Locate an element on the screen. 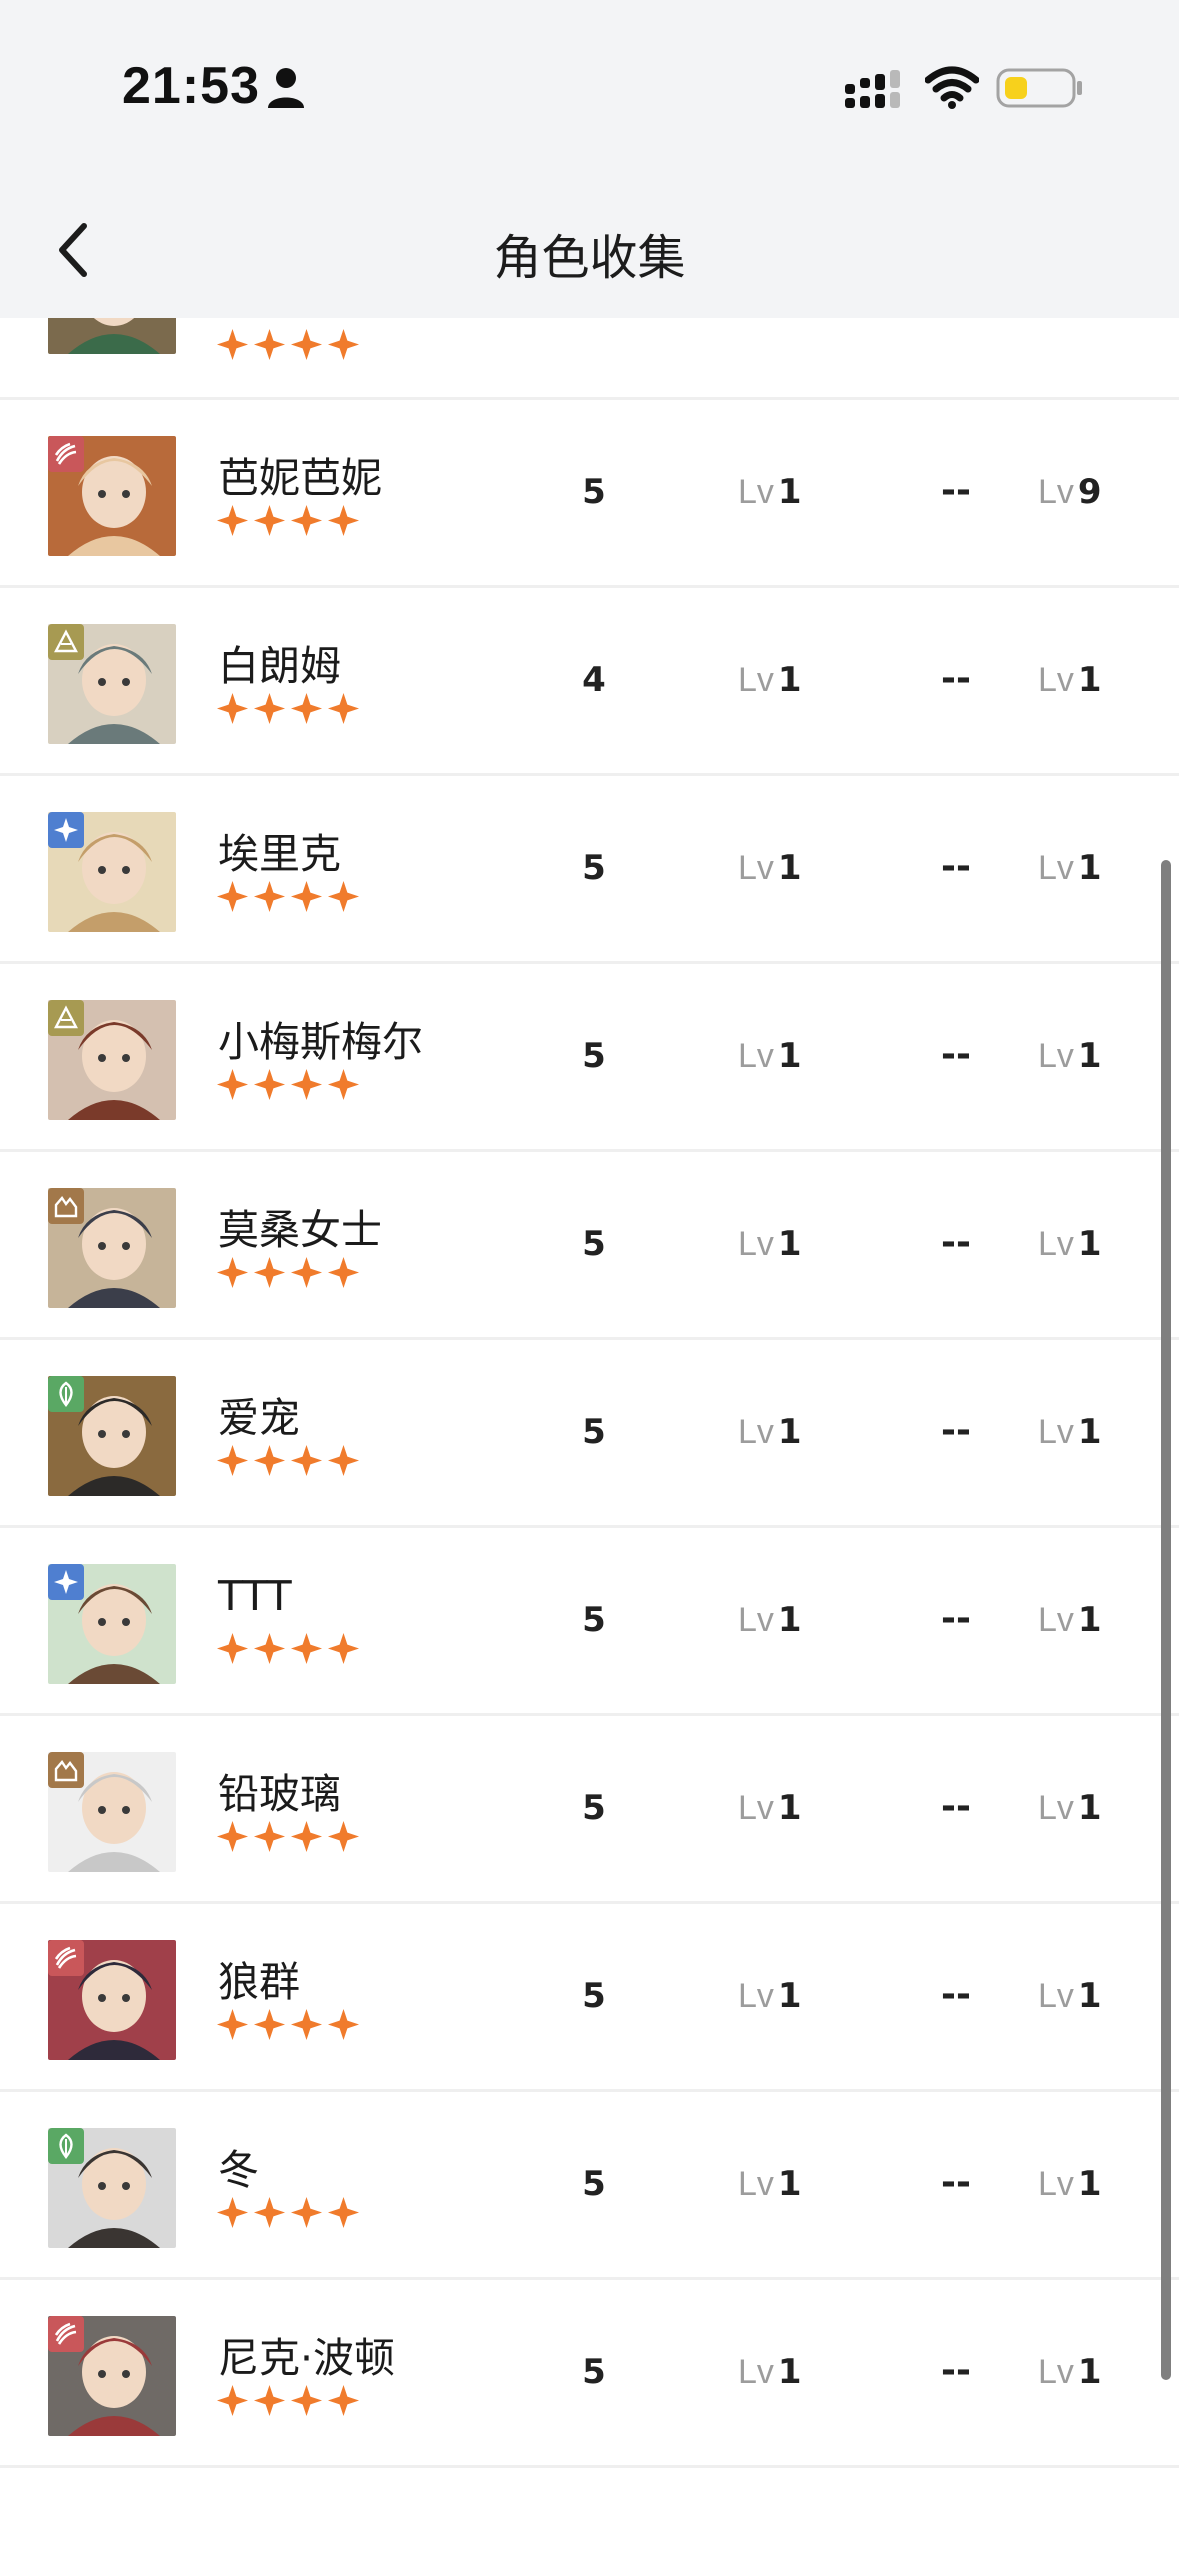  character-name: 铅玻璃 is located at coordinates (279, 1794).